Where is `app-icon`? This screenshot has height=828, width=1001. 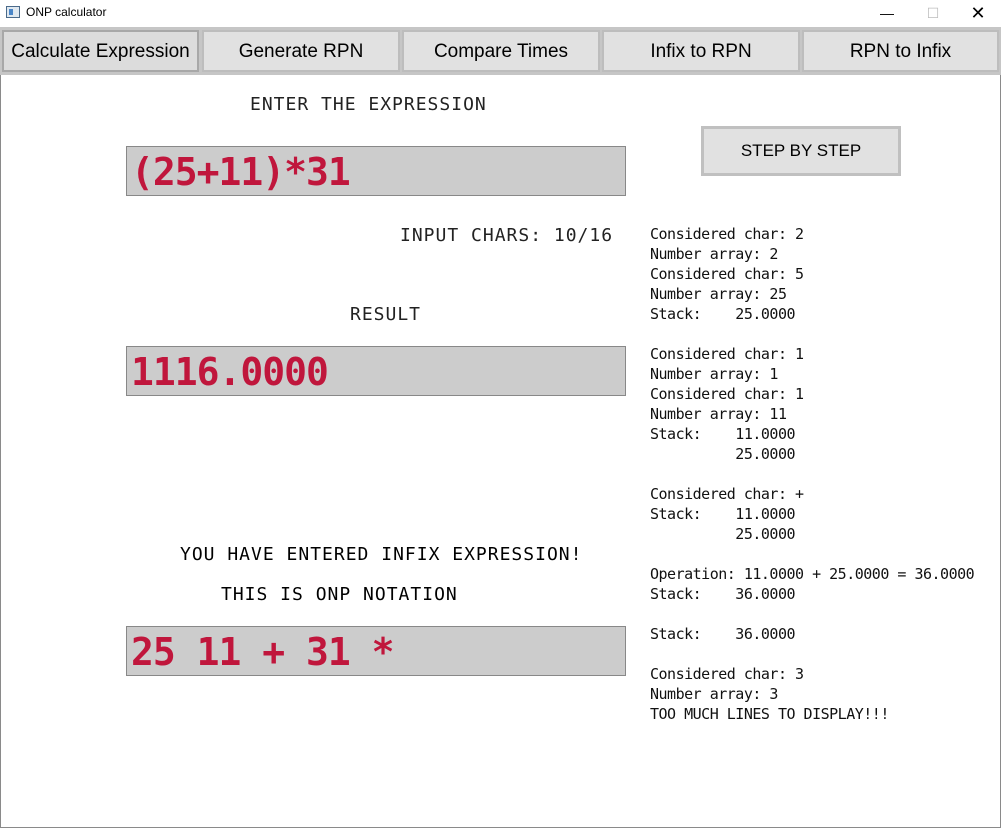
app-icon is located at coordinates (13, 12).